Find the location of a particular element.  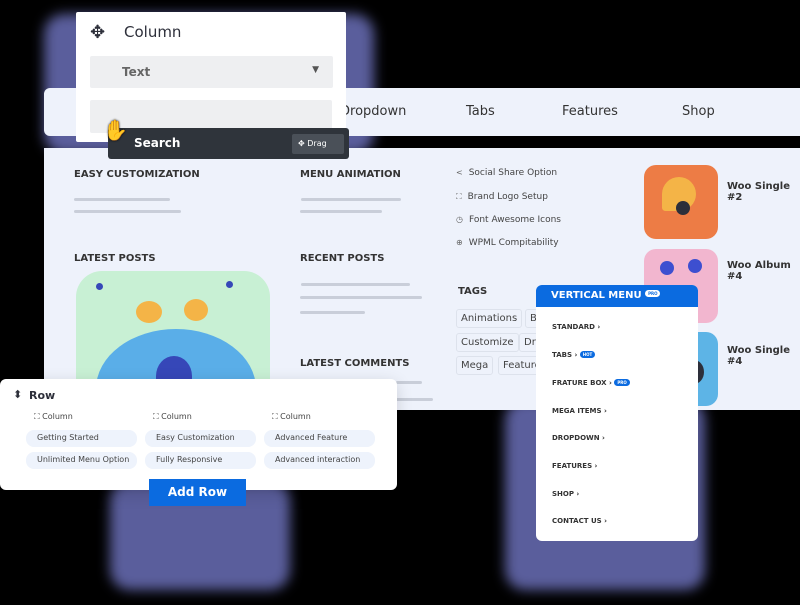

share-icon: < is located at coordinates (459, 172).